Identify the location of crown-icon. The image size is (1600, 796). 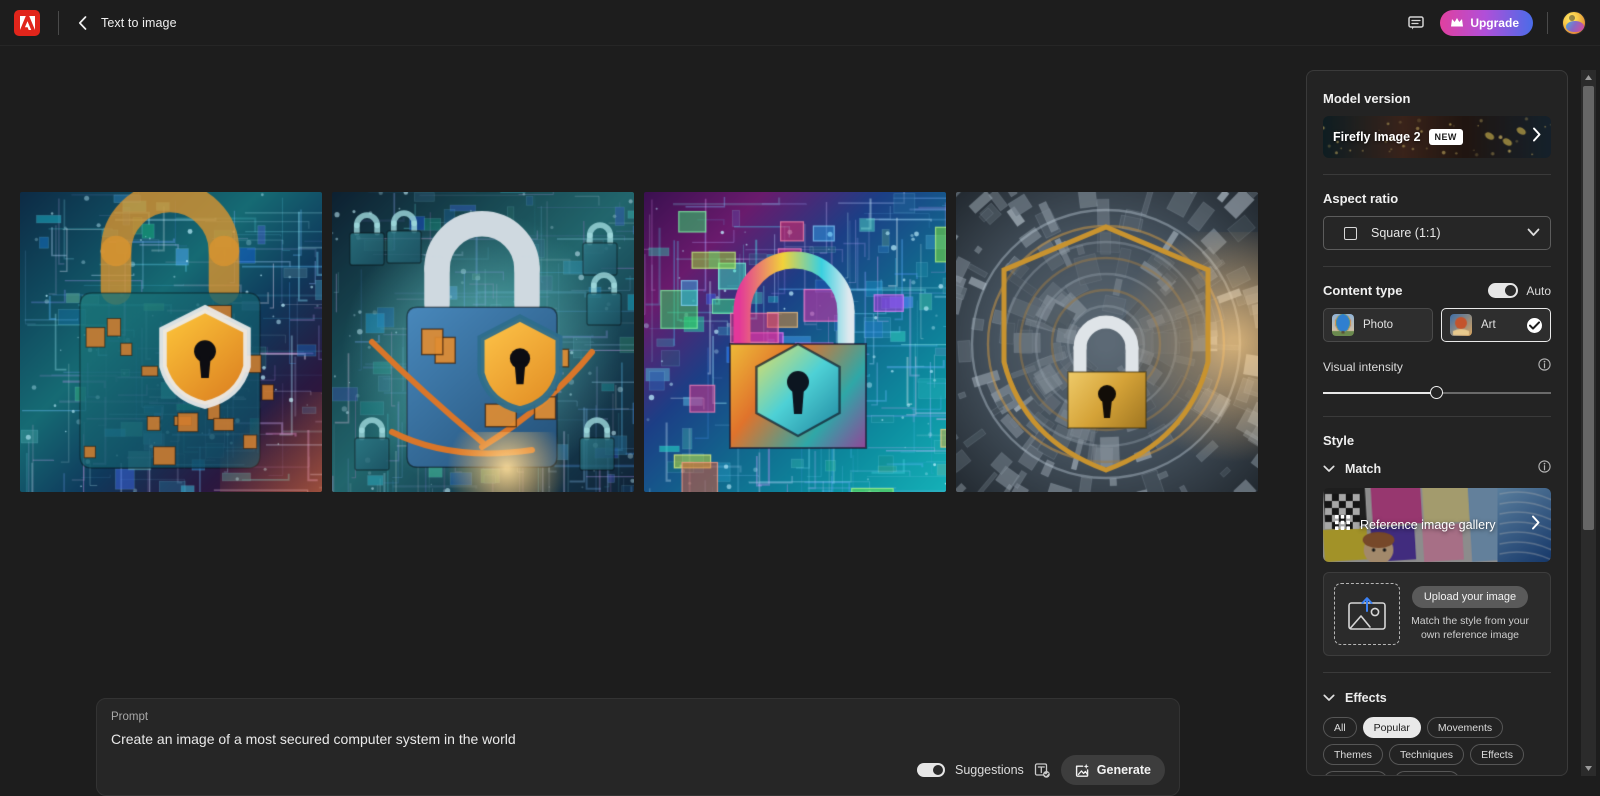
(1457, 22).